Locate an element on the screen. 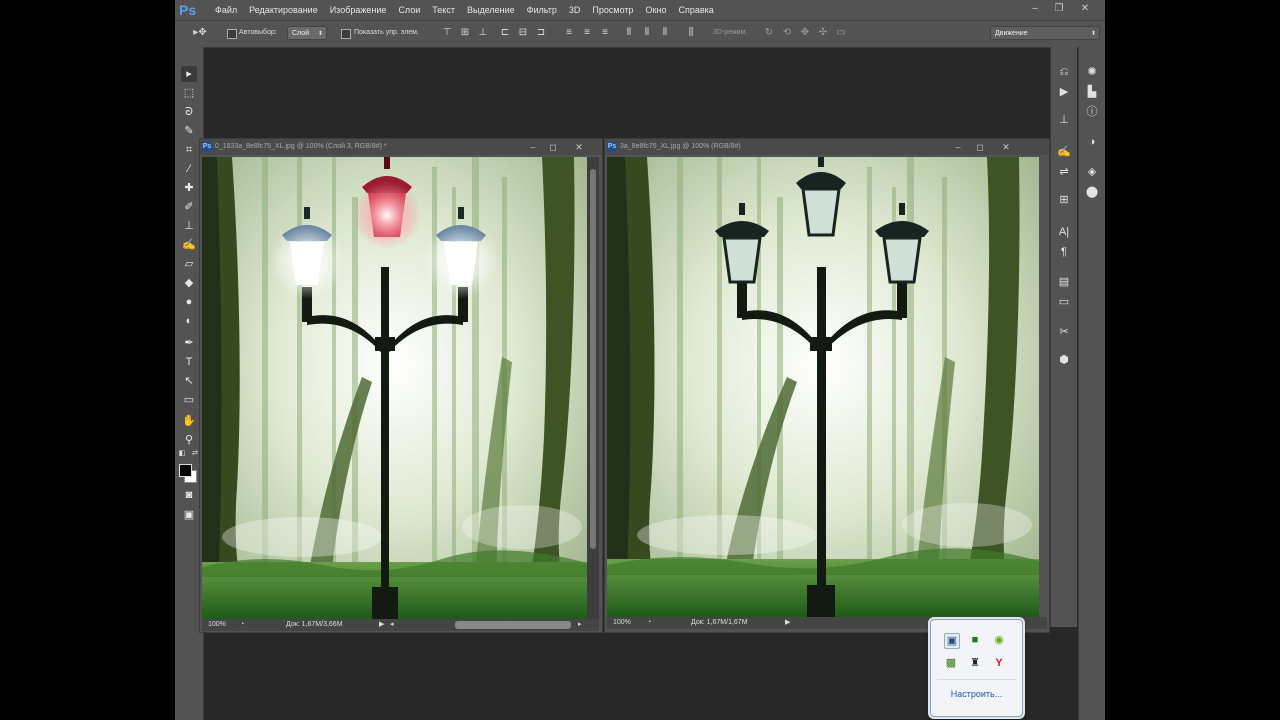  menu-layers: Слои is located at coordinates (409, 10).